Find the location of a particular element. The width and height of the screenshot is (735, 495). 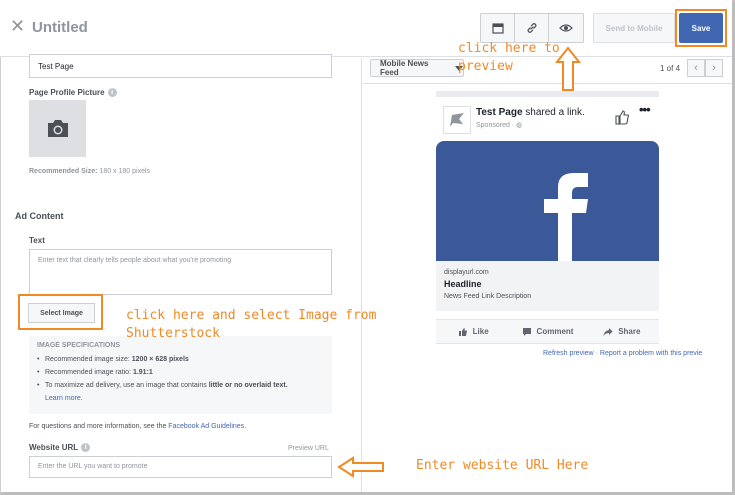

placement-dropdown: Mobile News Feed is located at coordinates (417, 68).